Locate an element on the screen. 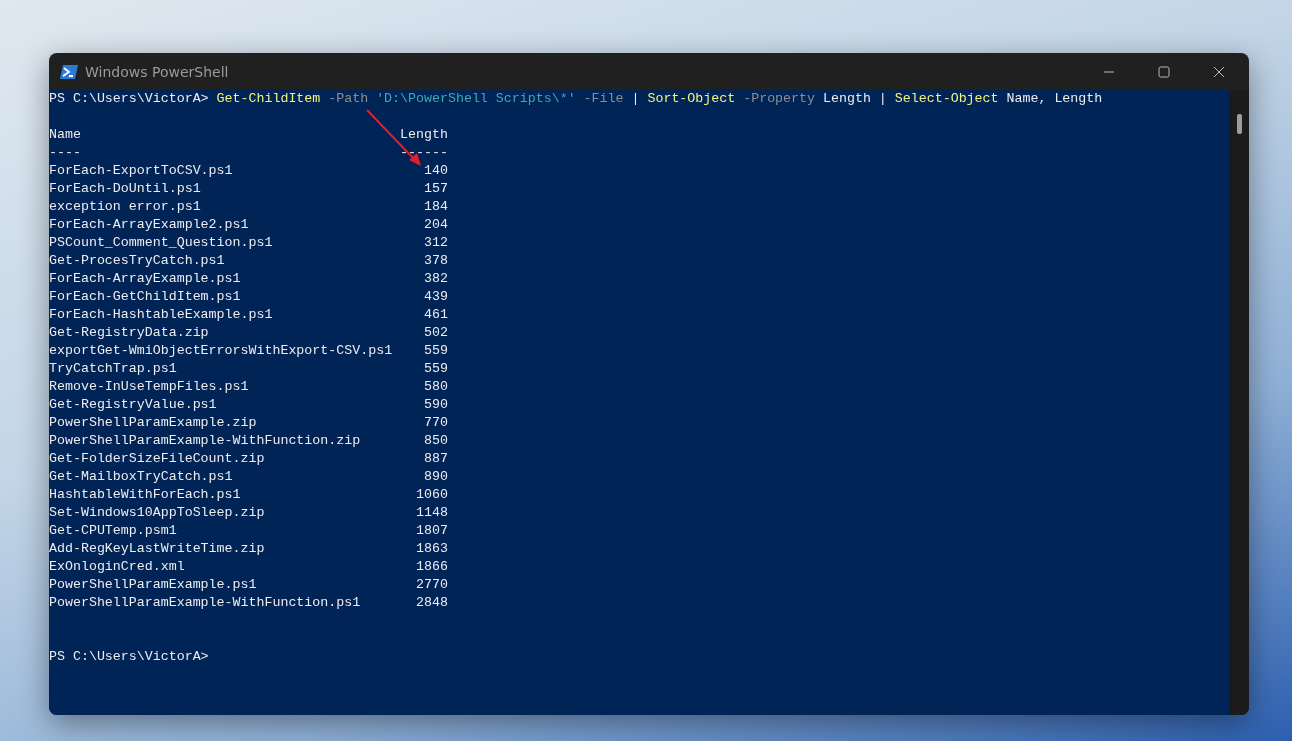 Image resolution: width=1292 pixels, height=741 pixels. file-name: ForEach-DoUntil.ps1 is located at coordinates (125, 189).